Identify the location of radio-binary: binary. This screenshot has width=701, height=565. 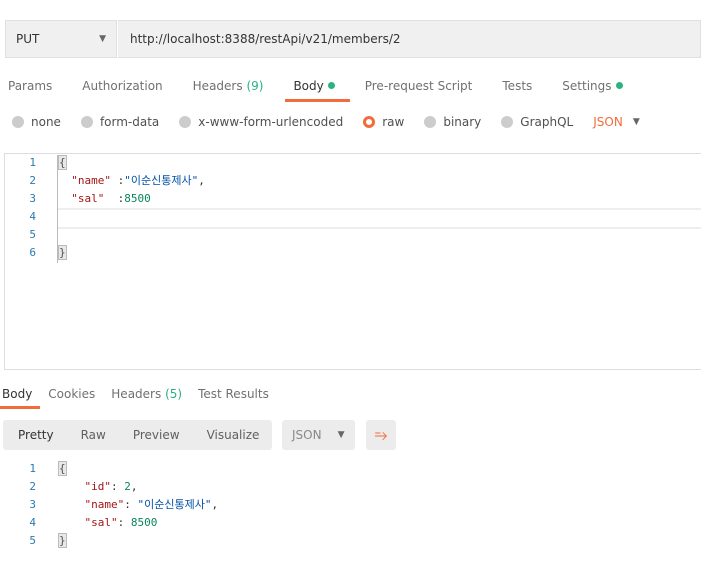
(452, 122).